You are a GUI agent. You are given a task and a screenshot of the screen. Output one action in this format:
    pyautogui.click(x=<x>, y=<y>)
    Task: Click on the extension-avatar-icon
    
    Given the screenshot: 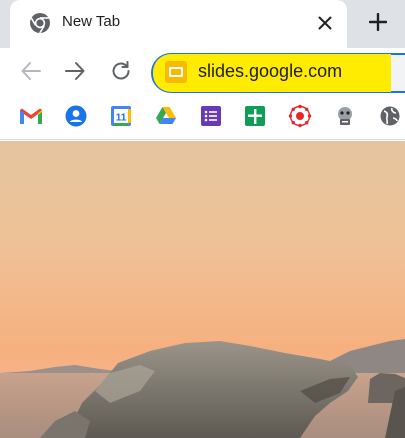 What is the action you would take?
    pyautogui.click(x=345, y=118)
    